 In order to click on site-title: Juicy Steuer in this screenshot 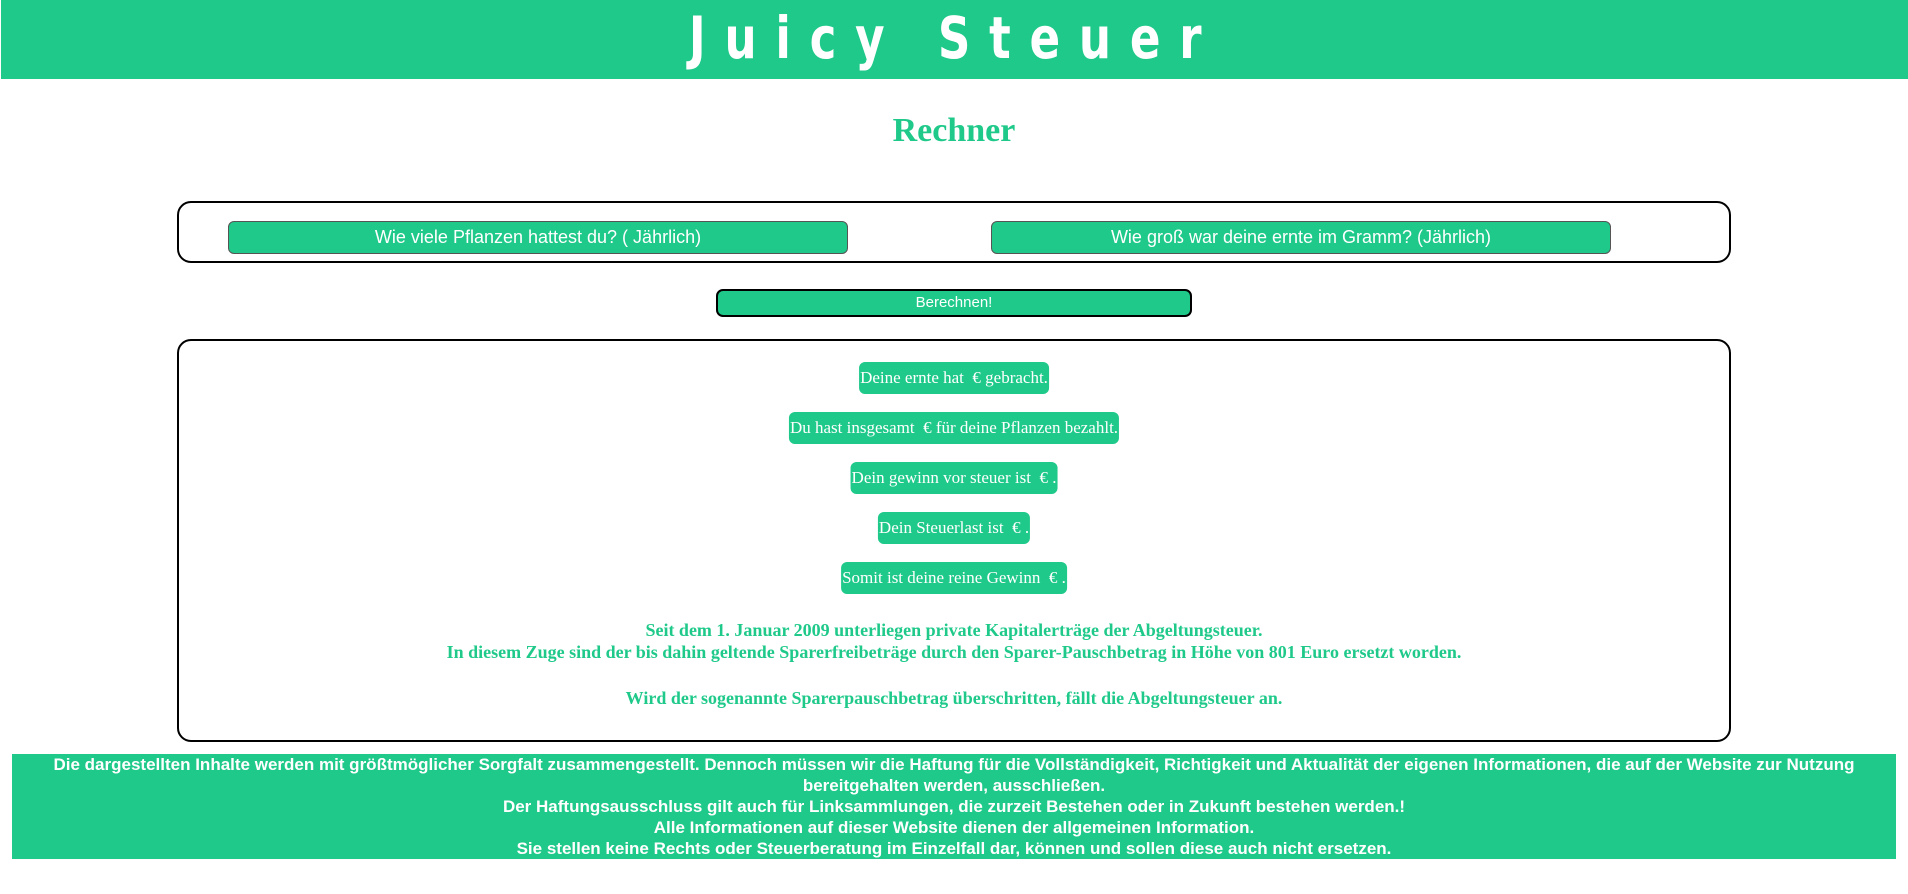, I will do `click(954, 37)`.